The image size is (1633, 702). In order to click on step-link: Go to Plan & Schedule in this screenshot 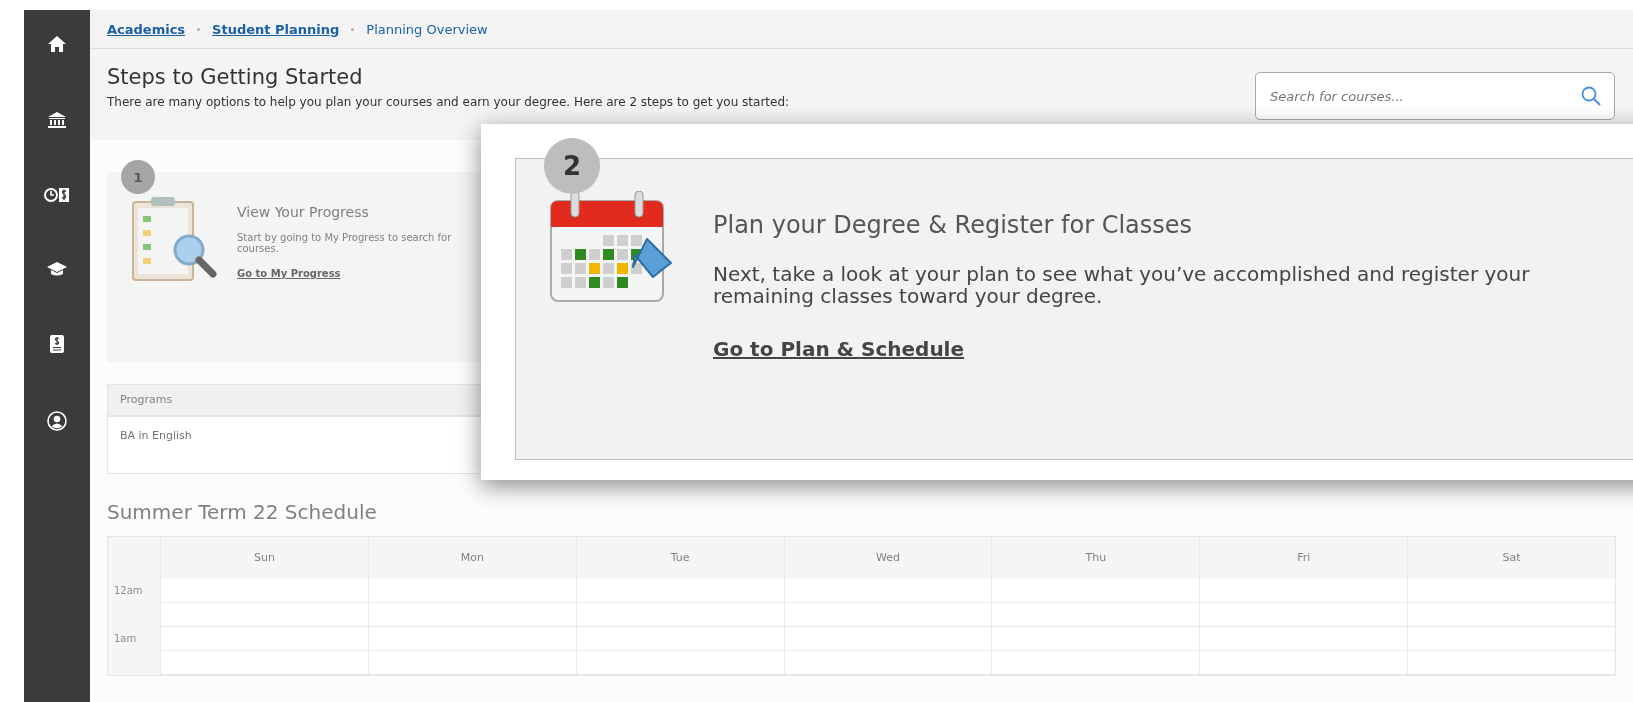, I will do `click(839, 349)`.